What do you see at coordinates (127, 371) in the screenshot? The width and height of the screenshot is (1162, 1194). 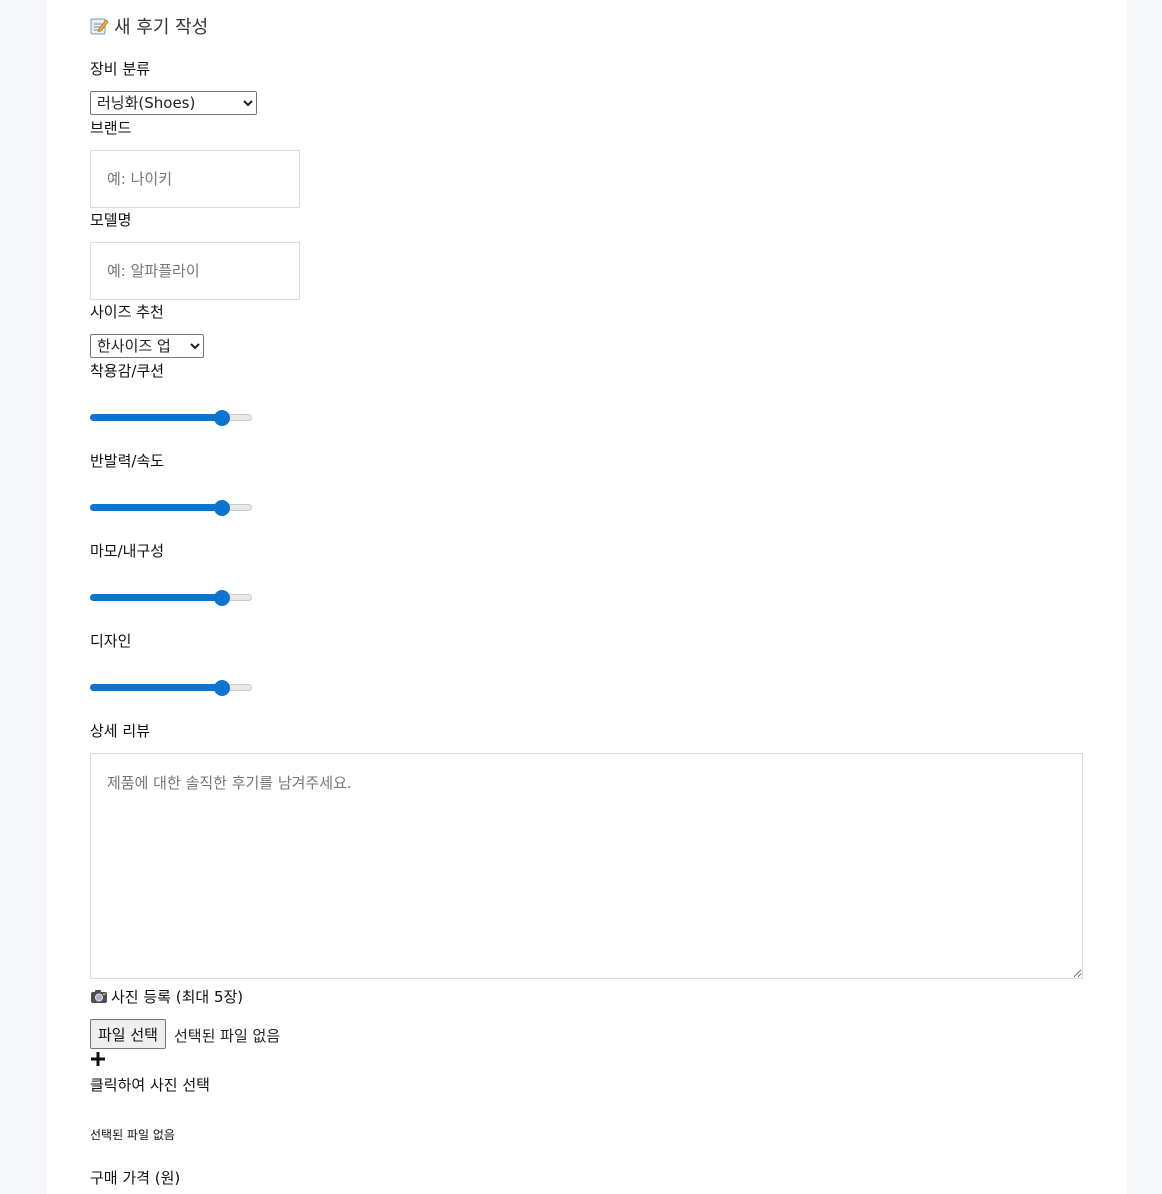 I see `rating-label-comfort: 착용감/쿠션` at bounding box center [127, 371].